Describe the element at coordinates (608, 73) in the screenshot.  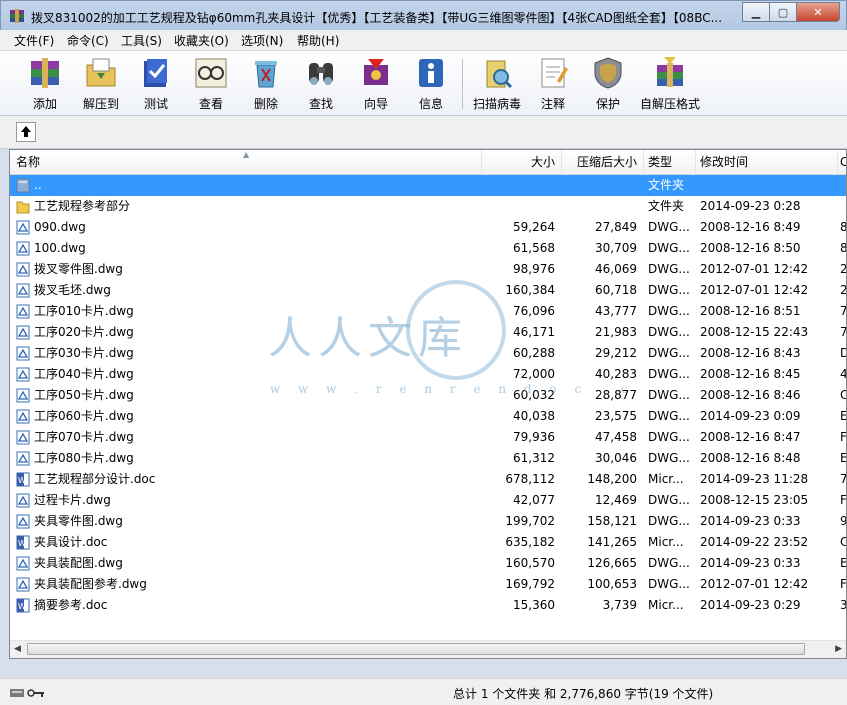
I see `protect-icon` at that location.